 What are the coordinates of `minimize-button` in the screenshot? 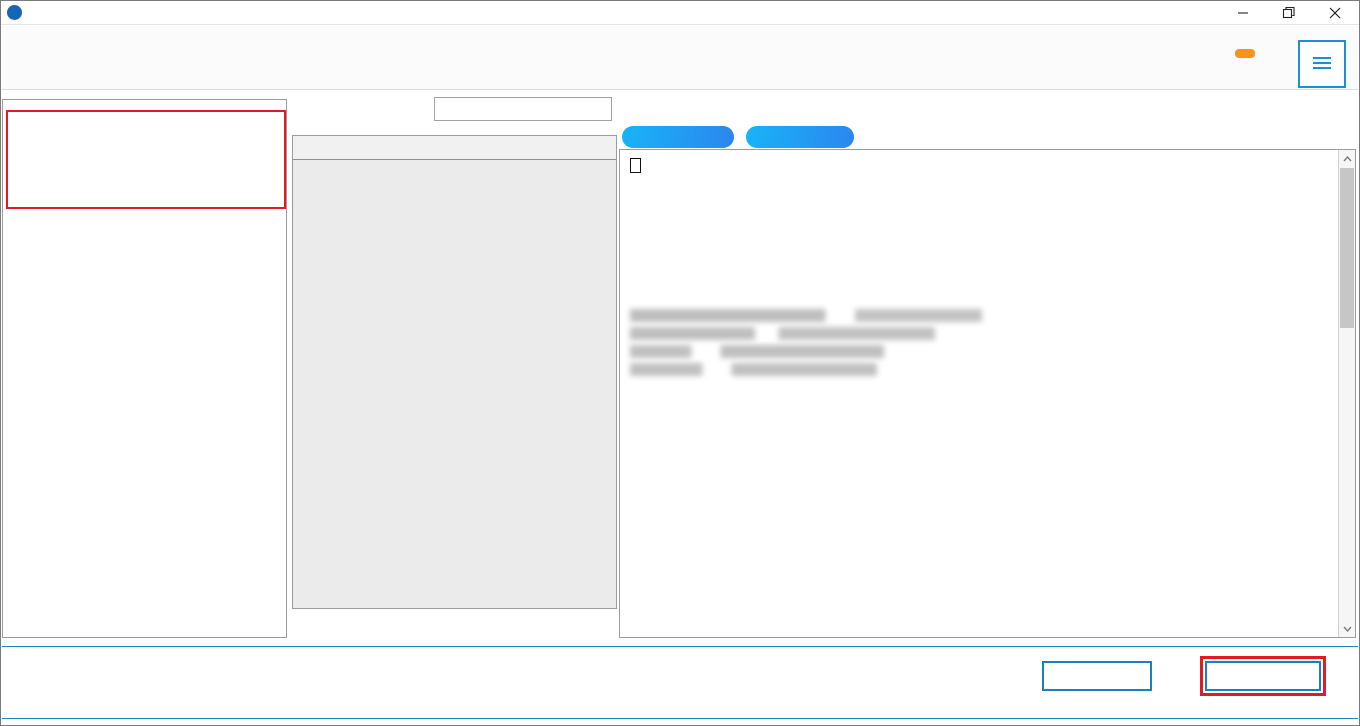 It's located at (1243, 13).